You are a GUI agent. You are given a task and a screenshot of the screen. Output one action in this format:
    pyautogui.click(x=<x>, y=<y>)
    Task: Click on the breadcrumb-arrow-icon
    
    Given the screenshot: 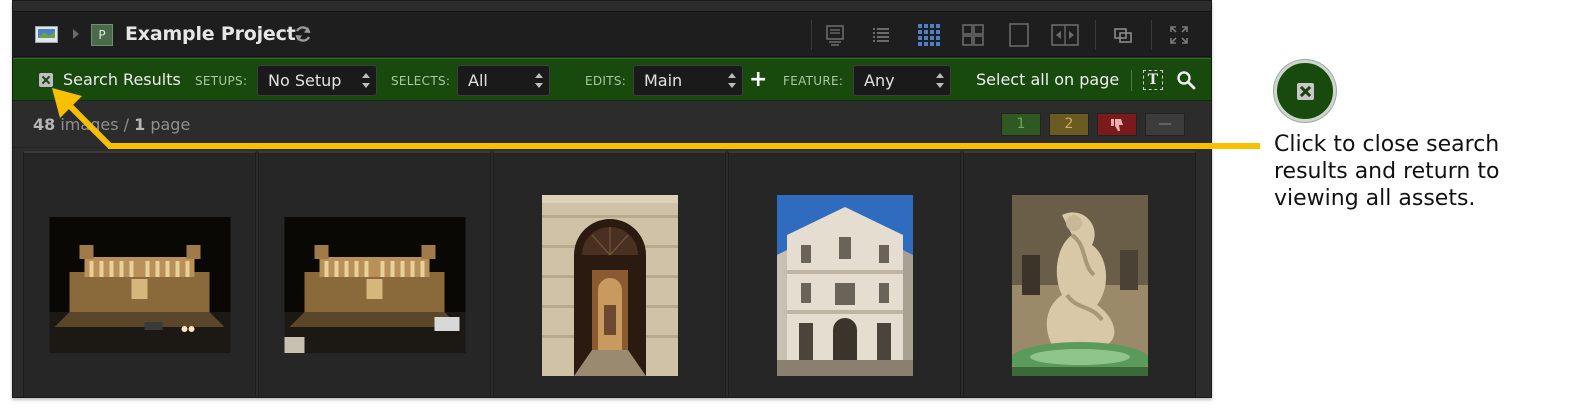 What is the action you would take?
    pyautogui.click(x=76, y=34)
    